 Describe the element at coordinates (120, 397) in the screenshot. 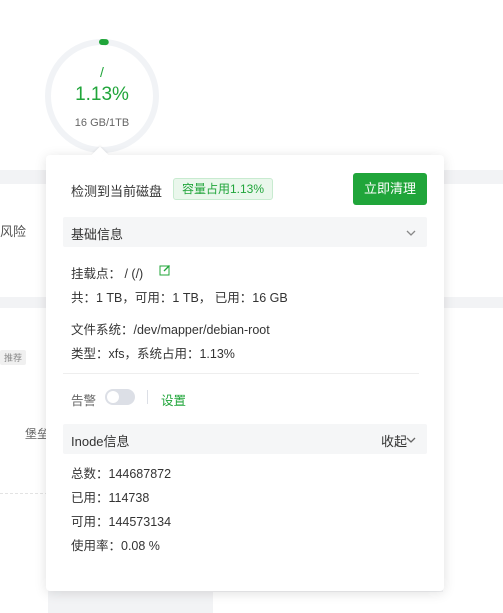

I see `alert-toggle` at that location.